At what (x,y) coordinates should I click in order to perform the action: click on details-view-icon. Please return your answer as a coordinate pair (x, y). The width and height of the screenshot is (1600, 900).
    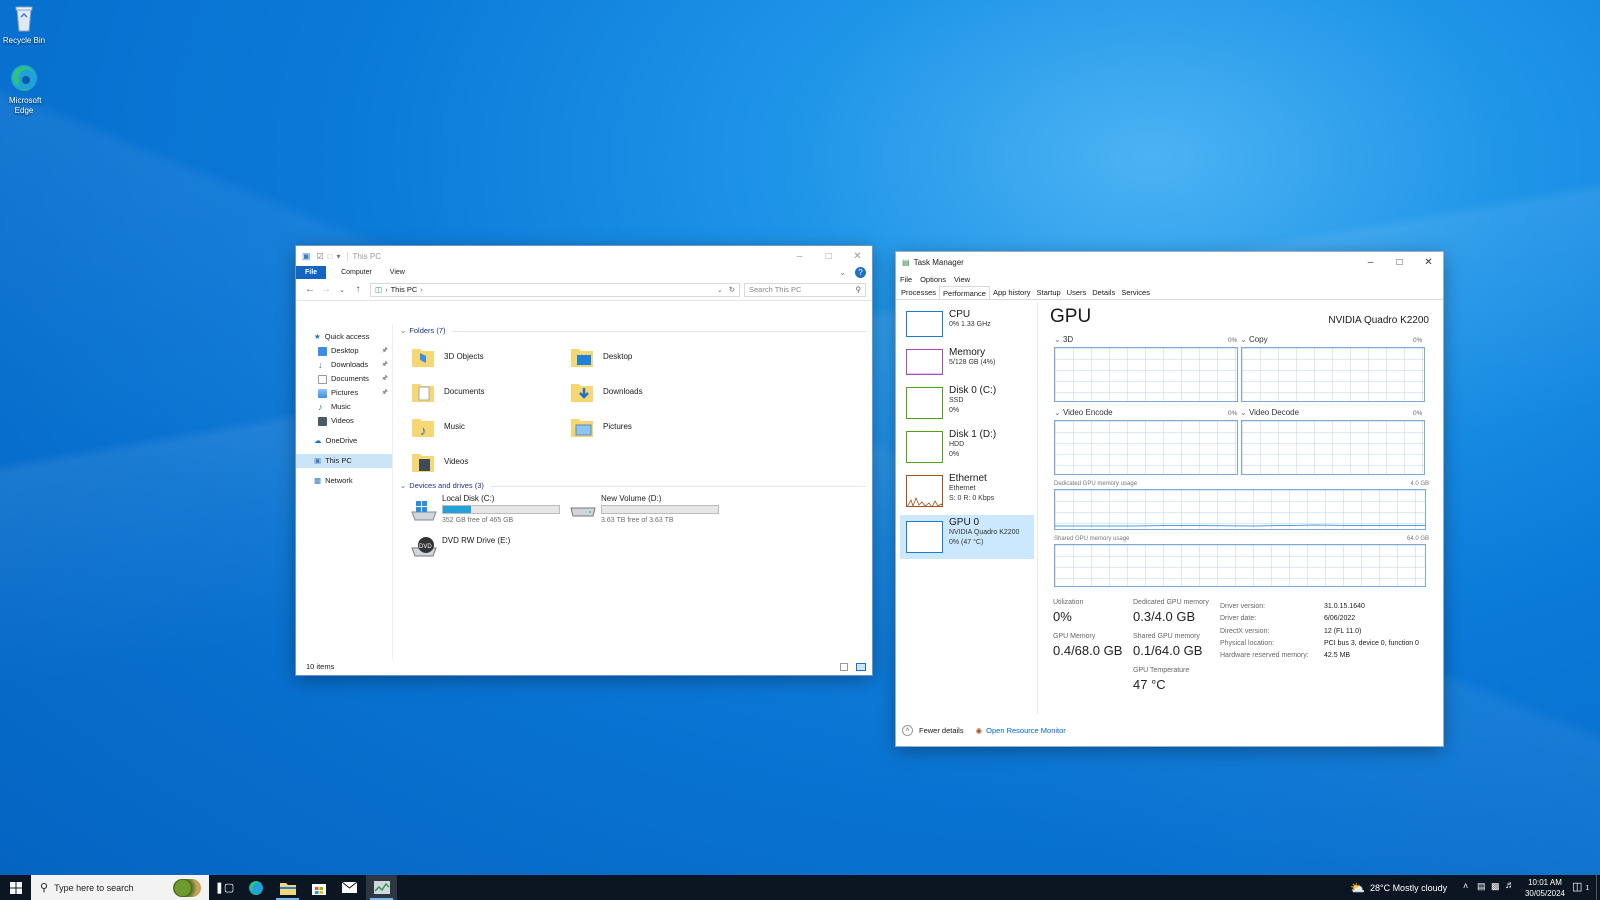
    Looking at the image, I should click on (844, 667).